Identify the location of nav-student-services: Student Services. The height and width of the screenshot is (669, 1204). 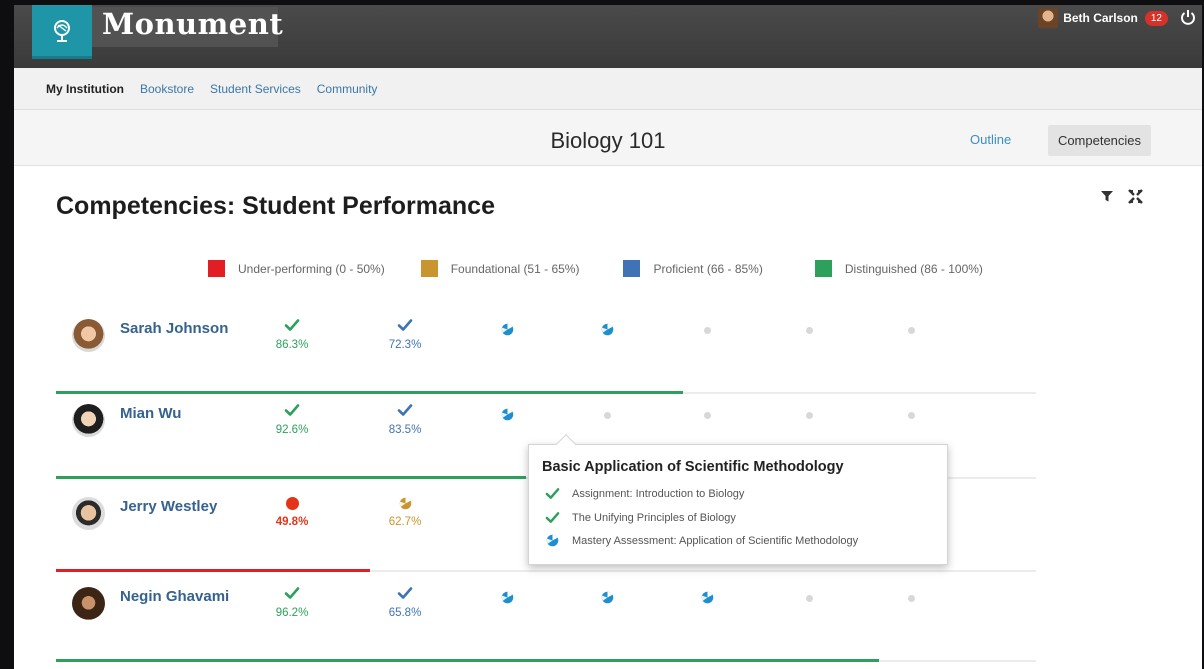
(255, 89).